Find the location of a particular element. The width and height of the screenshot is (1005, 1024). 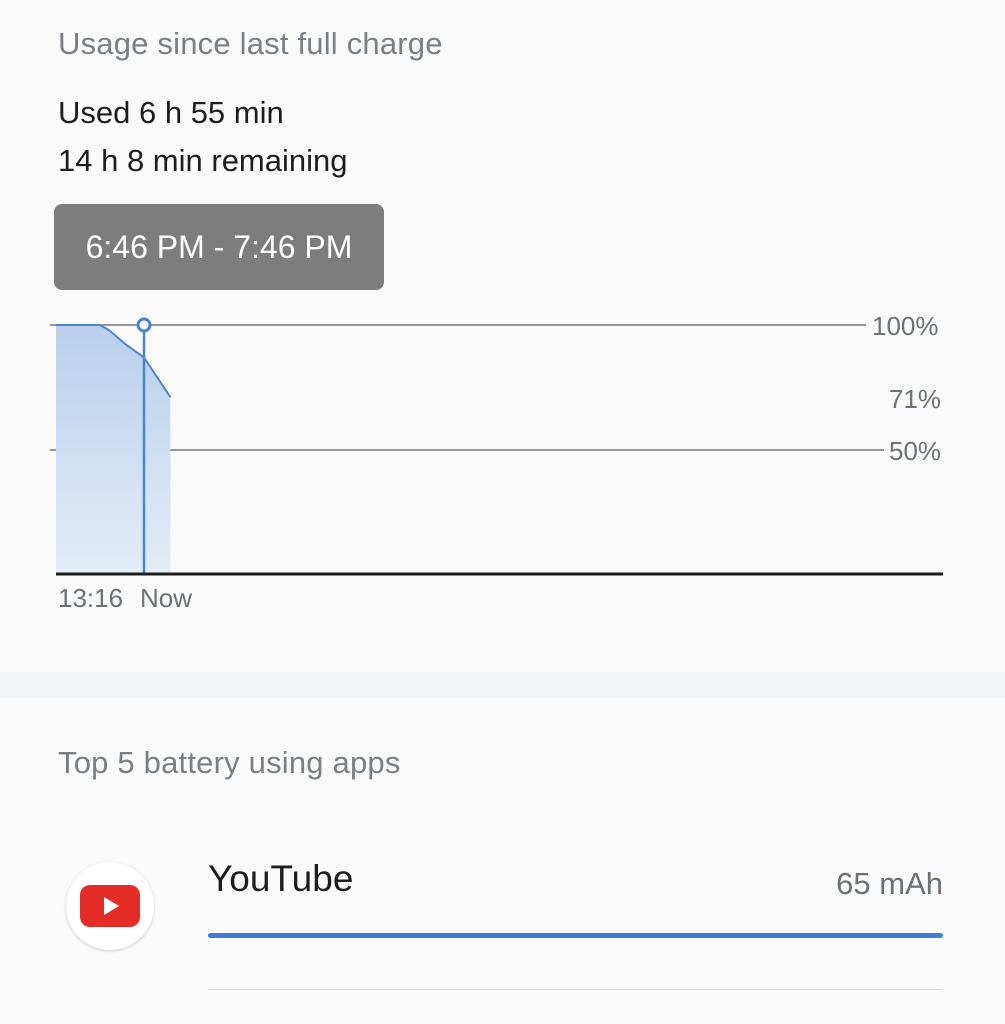

x-tick-start: 13:16 is located at coordinates (91, 598).